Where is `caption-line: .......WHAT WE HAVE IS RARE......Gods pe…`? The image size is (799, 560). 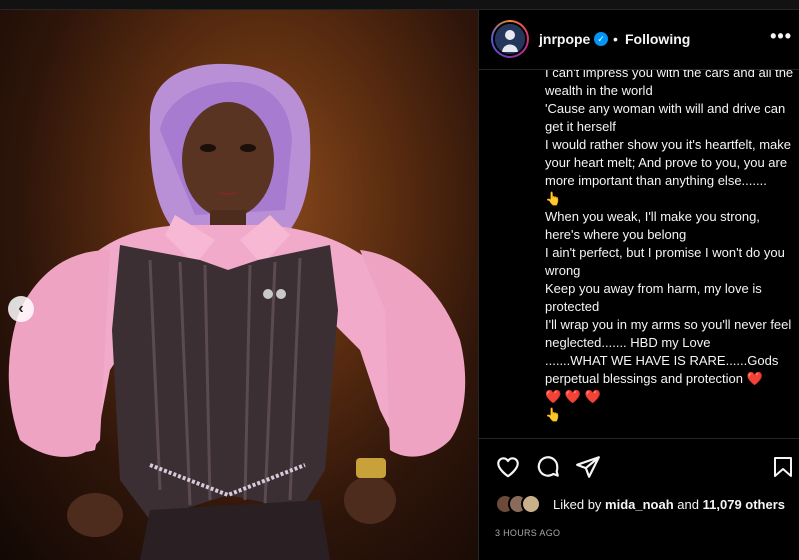 caption-line: .......WHAT WE HAVE IS RARE......Gods pe… is located at coordinates (662, 369).